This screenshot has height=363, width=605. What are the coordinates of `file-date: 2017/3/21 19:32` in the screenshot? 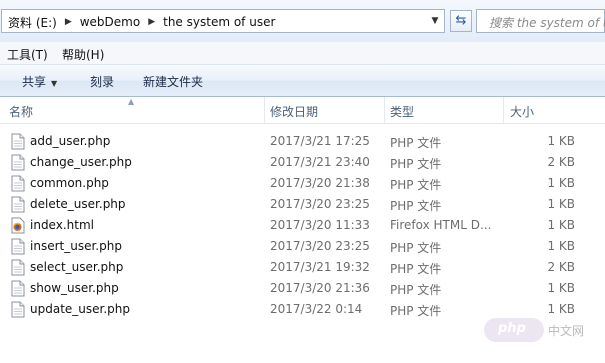 It's located at (320, 267).